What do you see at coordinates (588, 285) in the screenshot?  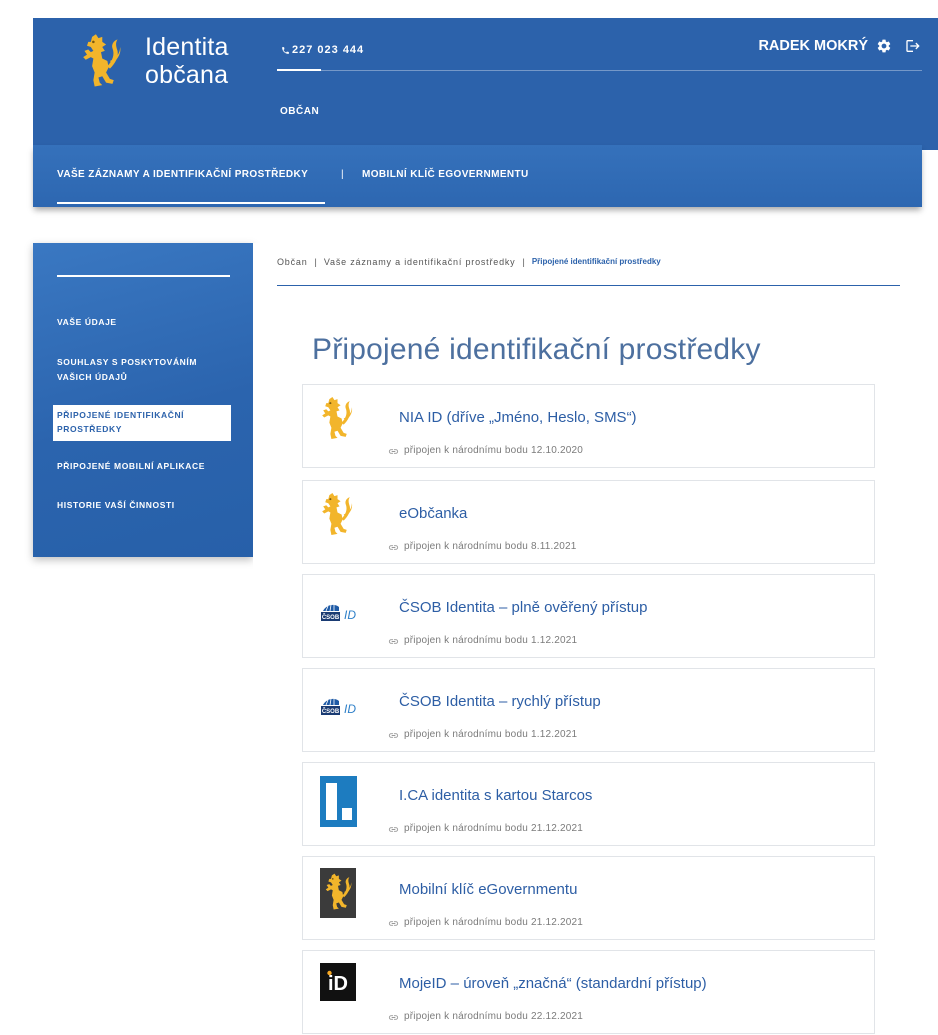 I see `breadcrumb-divider` at bounding box center [588, 285].